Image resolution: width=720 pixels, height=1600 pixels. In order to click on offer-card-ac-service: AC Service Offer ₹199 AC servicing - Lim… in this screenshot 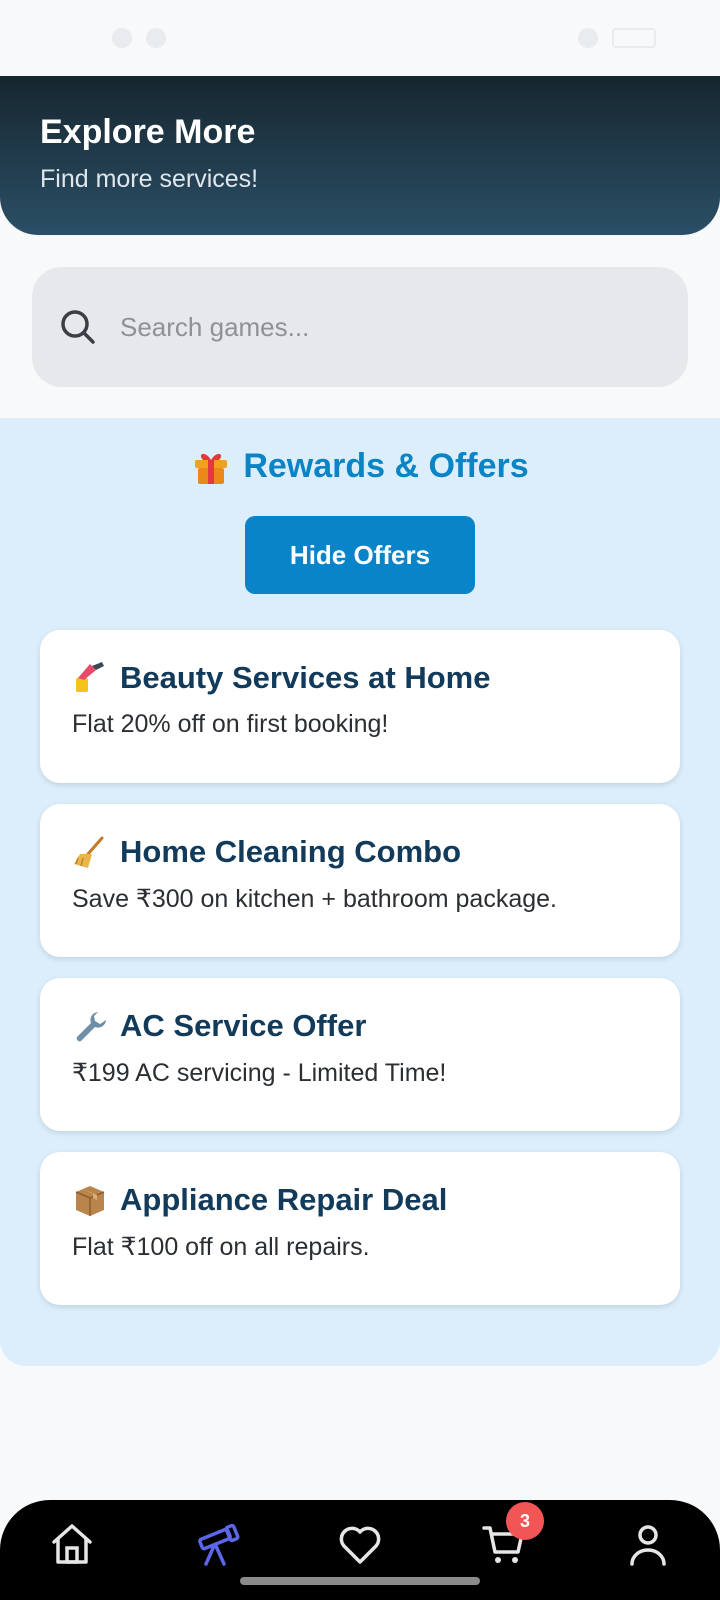, I will do `click(360, 1054)`.